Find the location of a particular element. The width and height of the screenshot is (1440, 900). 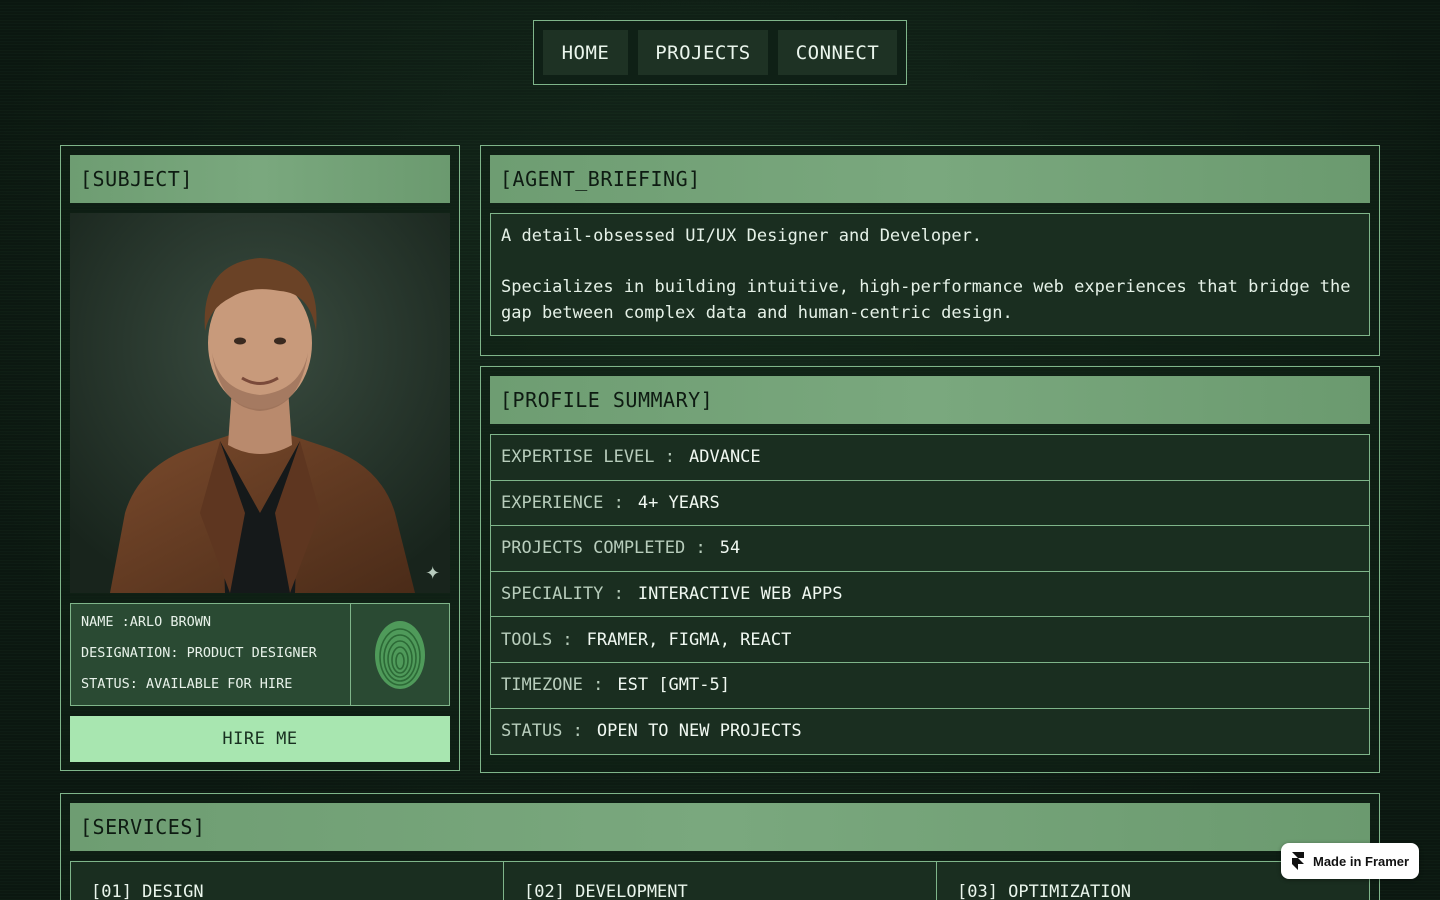

profile-row-label: SPECIALITY : is located at coordinates (562, 594).